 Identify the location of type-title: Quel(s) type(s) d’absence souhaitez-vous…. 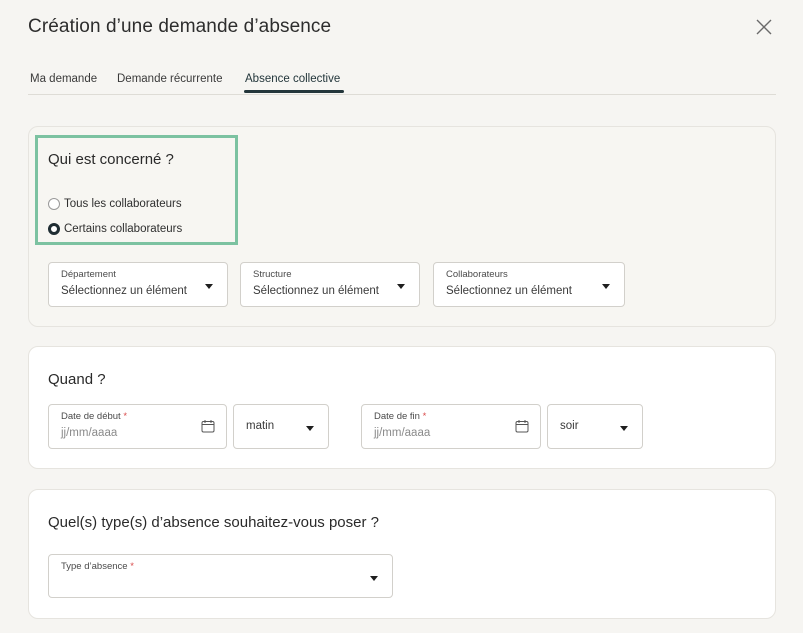
(213, 522).